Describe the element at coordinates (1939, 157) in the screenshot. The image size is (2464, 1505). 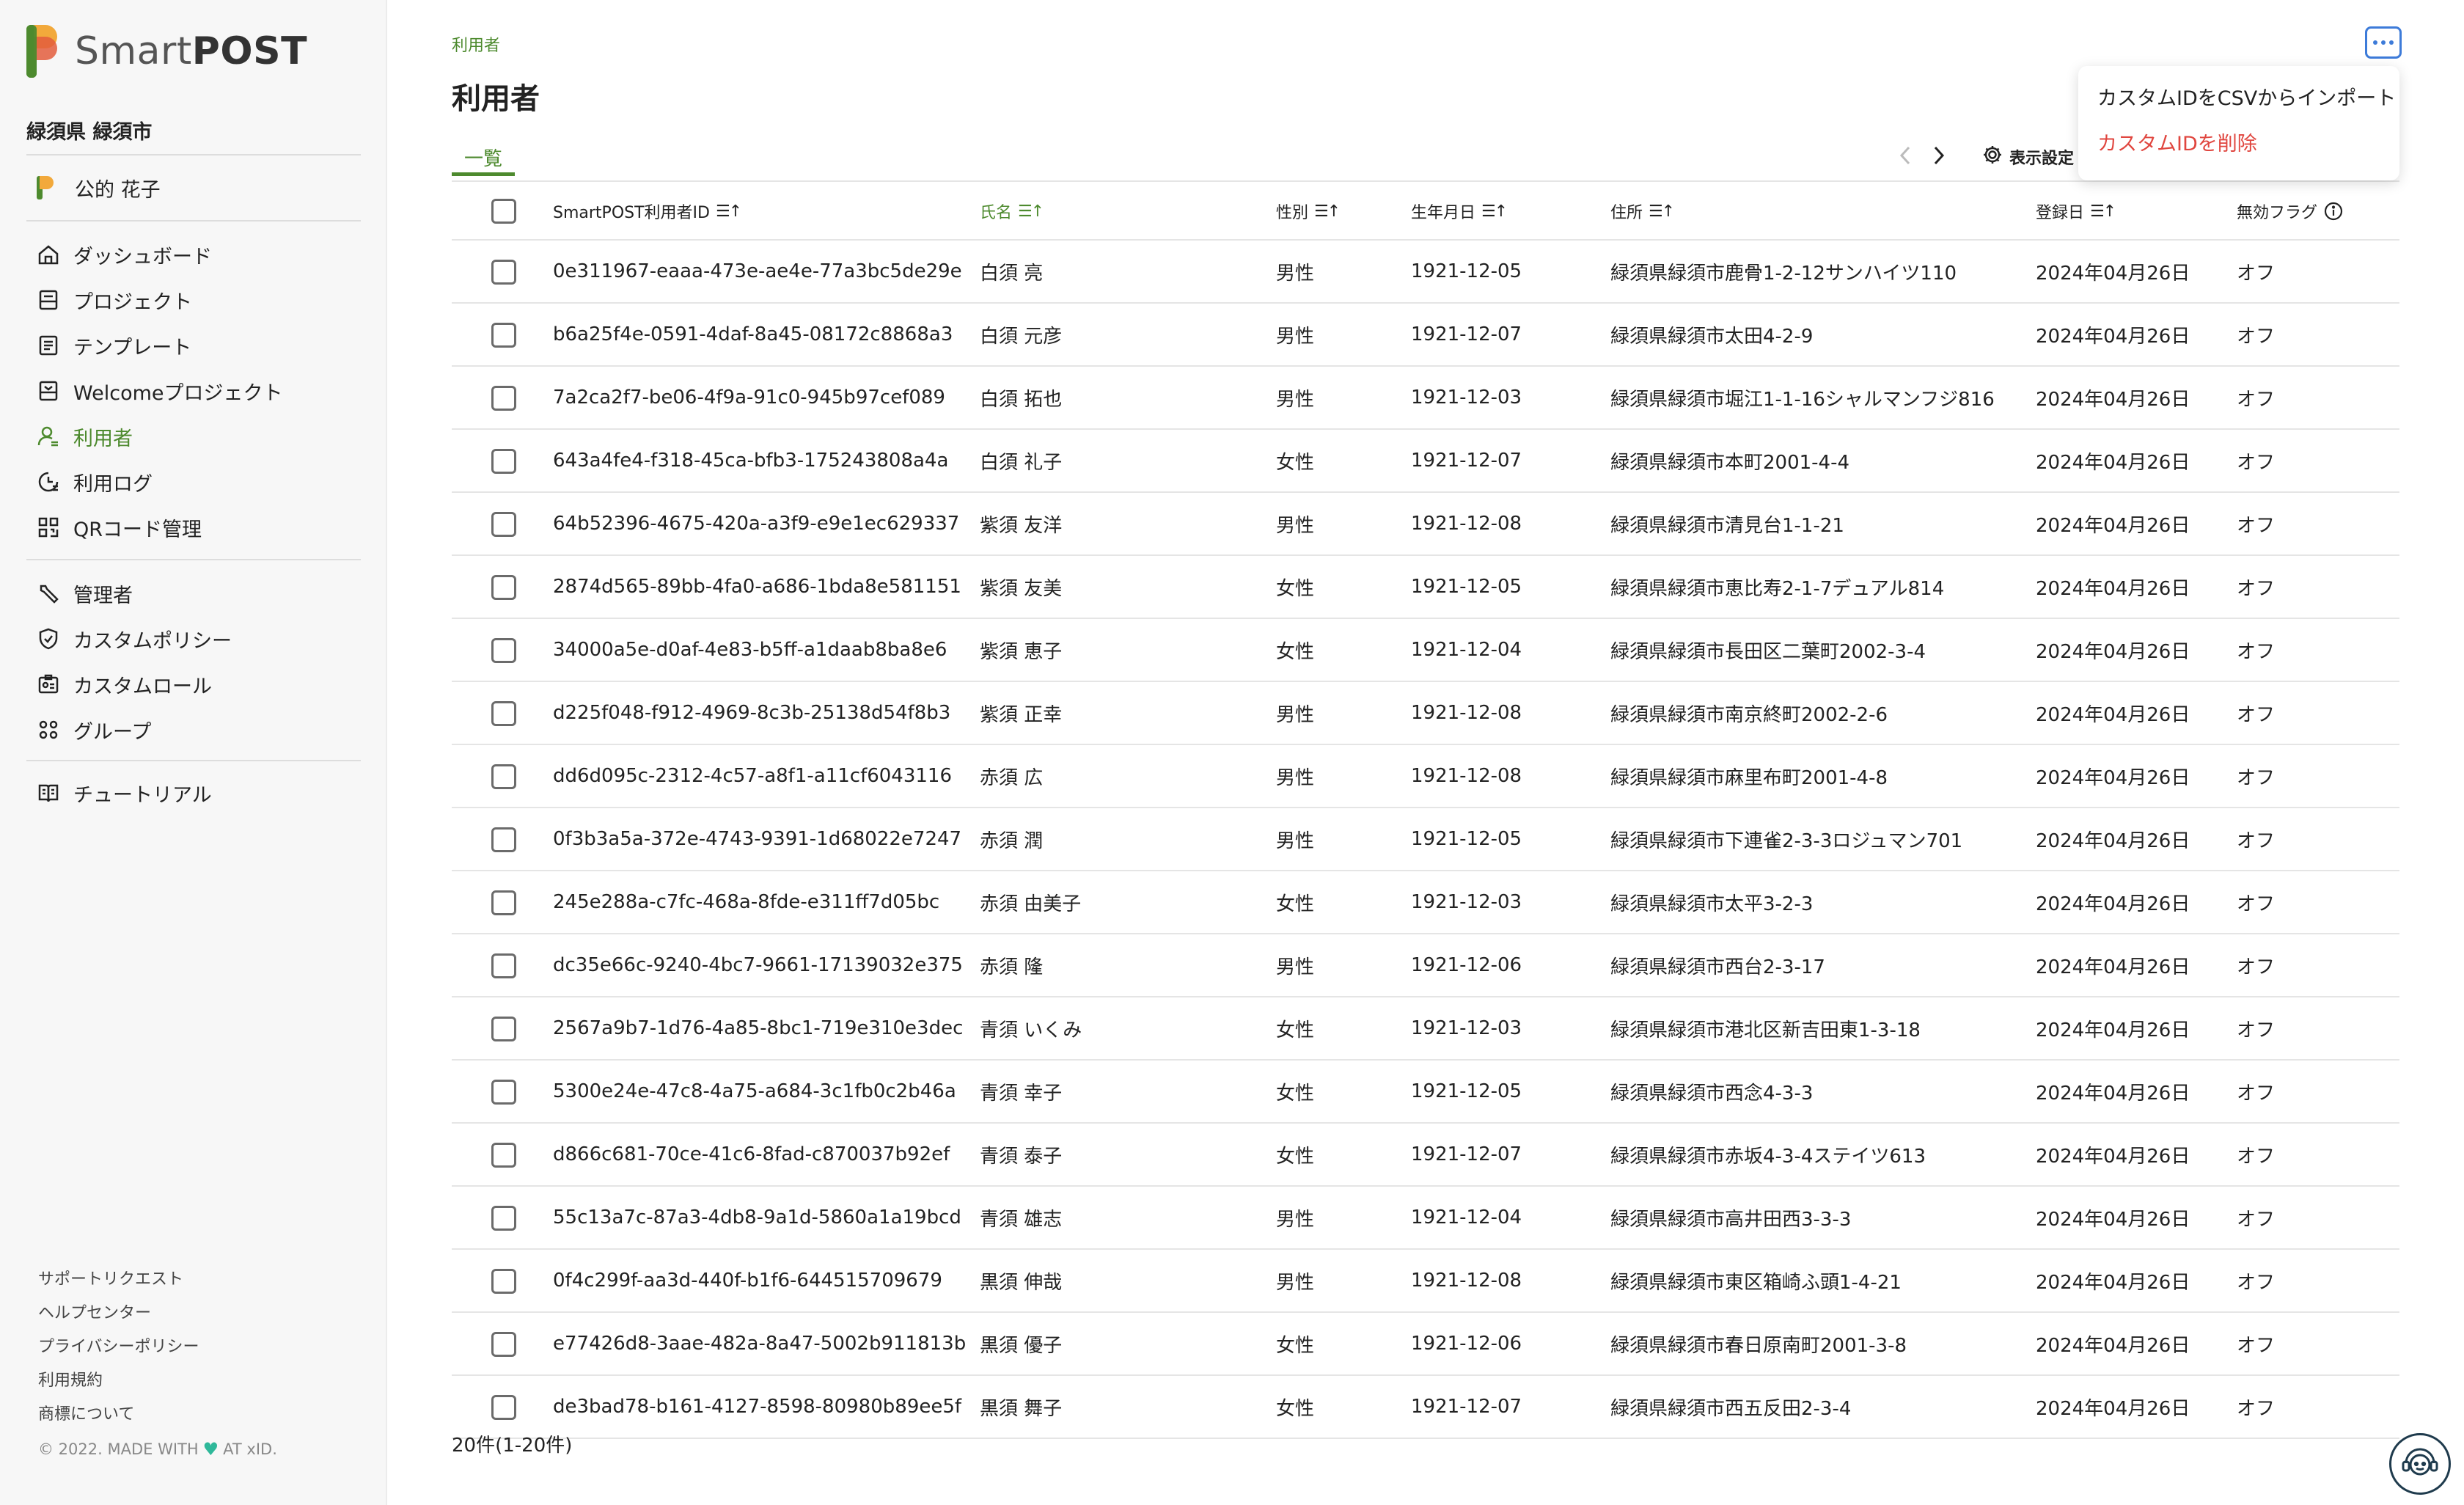
I see `pager-next-button` at that location.